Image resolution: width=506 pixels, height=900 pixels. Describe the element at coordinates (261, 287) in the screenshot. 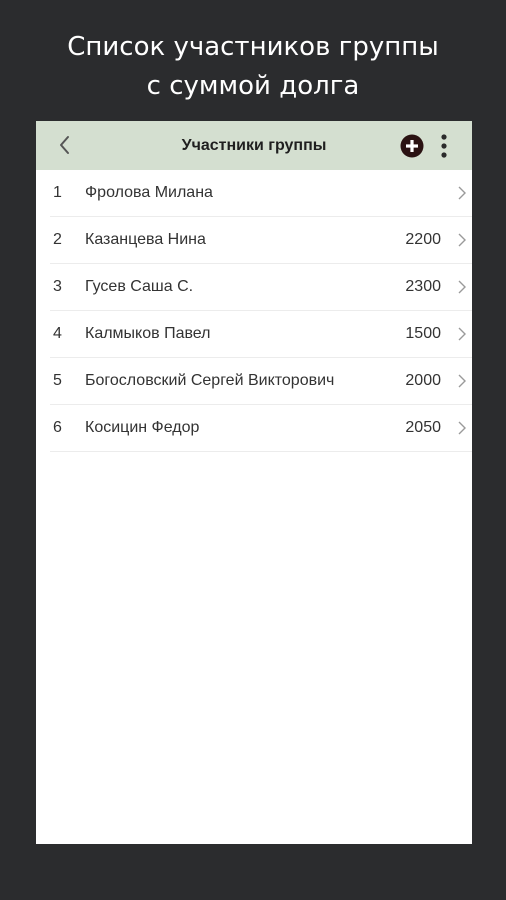

I see `list-item: 3 Гусев Саша С. 2300` at that location.